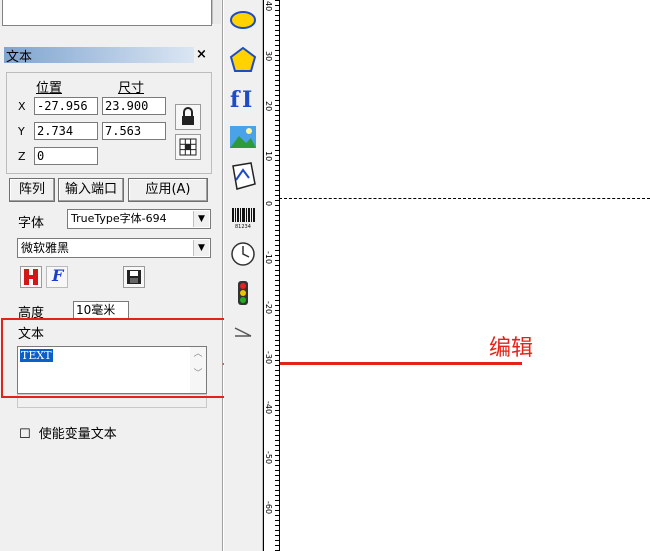 This screenshot has height=551, width=650. What do you see at coordinates (243, 137) in the screenshot?
I see `image-icon` at bounding box center [243, 137].